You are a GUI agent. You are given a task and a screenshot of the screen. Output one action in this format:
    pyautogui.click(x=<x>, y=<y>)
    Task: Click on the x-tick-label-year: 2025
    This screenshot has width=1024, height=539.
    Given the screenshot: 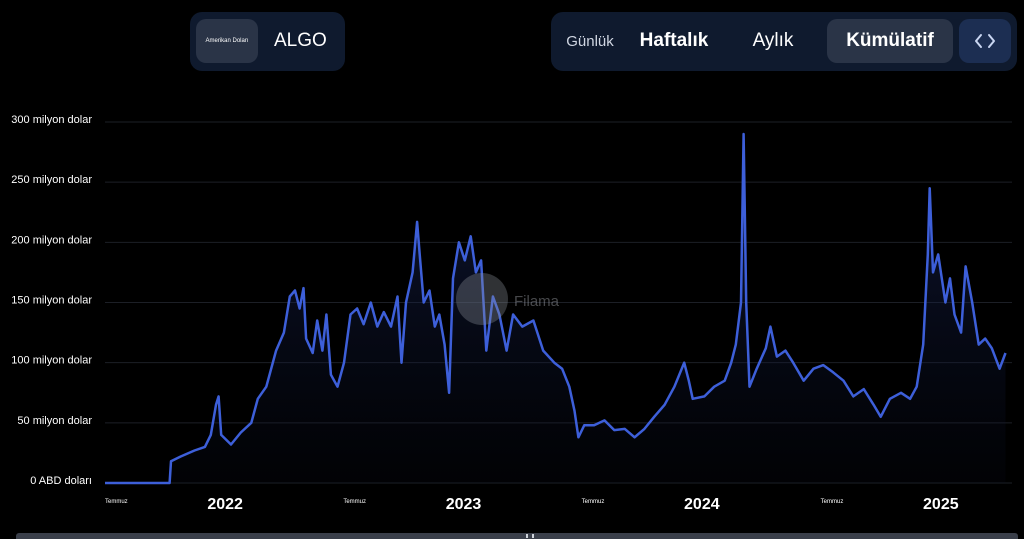 What is the action you would take?
    pyautogui.click(x=941, y=504)
    